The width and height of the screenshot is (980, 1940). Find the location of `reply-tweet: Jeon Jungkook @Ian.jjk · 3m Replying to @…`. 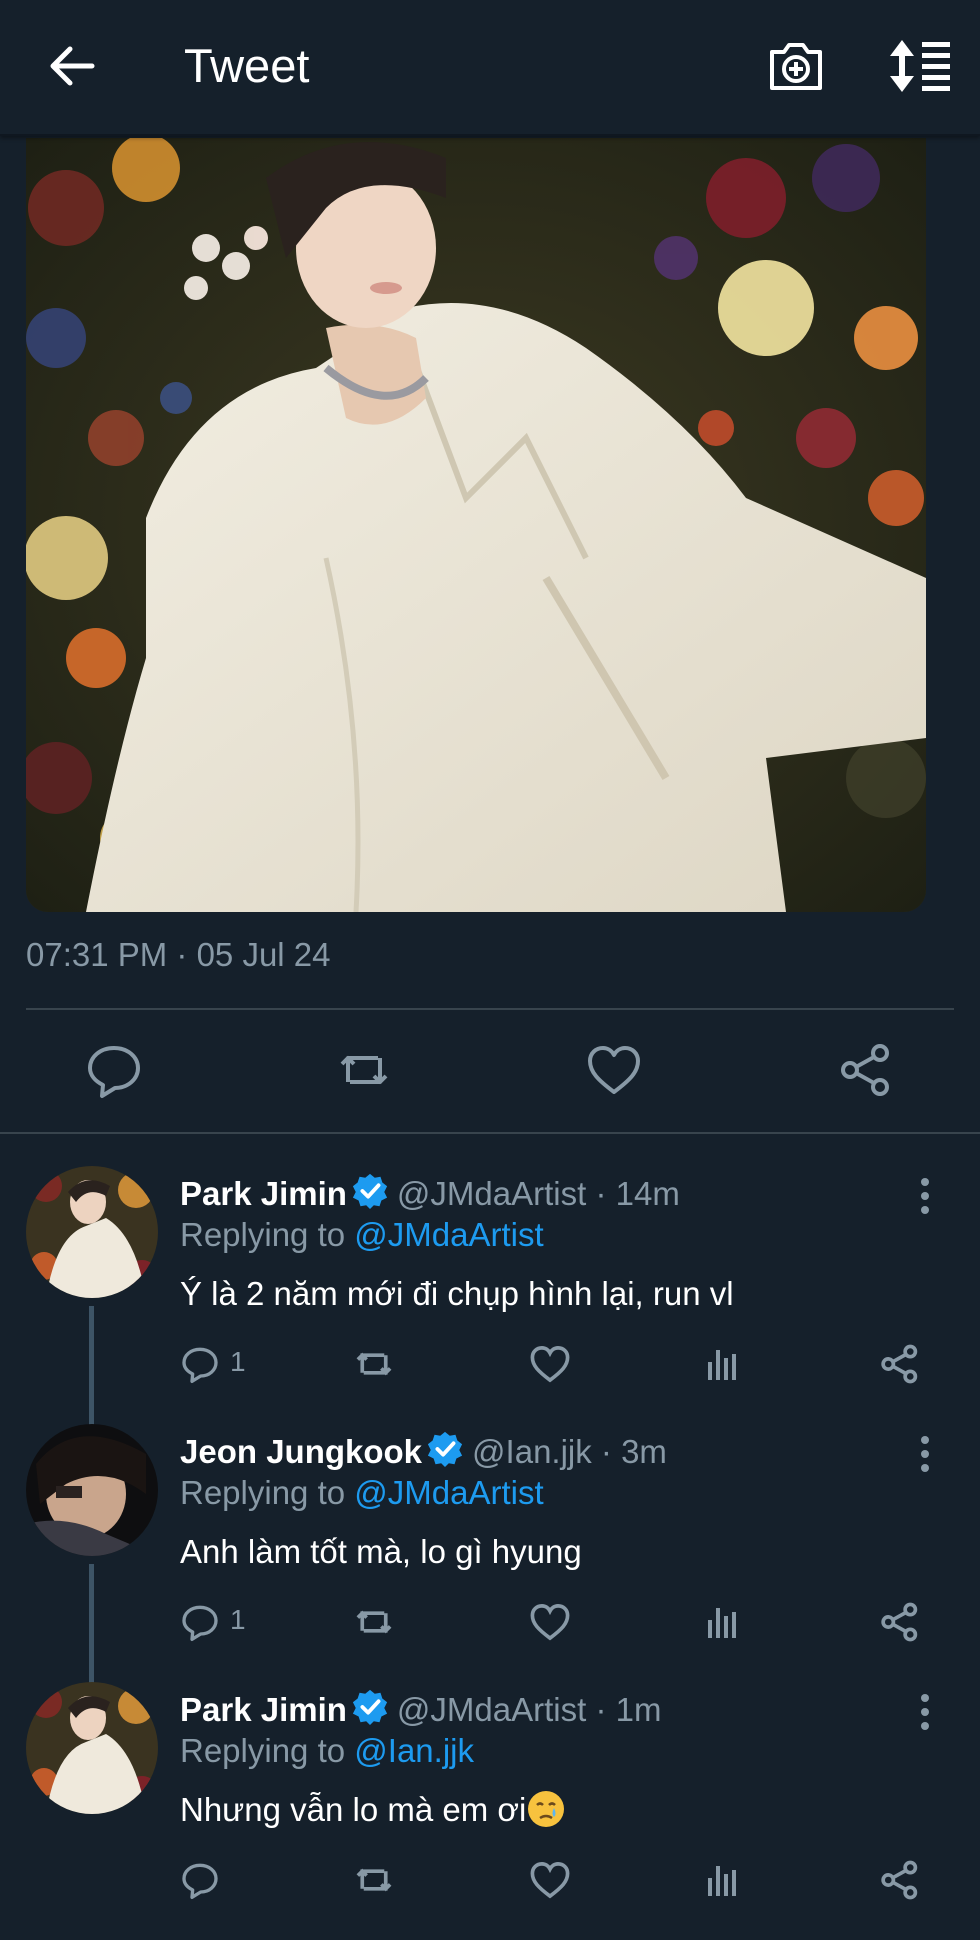

reply-tweet: Jeon Jungkook @Ian.jjk · 3m Replying to @… is located at coordinates (490, 1559).